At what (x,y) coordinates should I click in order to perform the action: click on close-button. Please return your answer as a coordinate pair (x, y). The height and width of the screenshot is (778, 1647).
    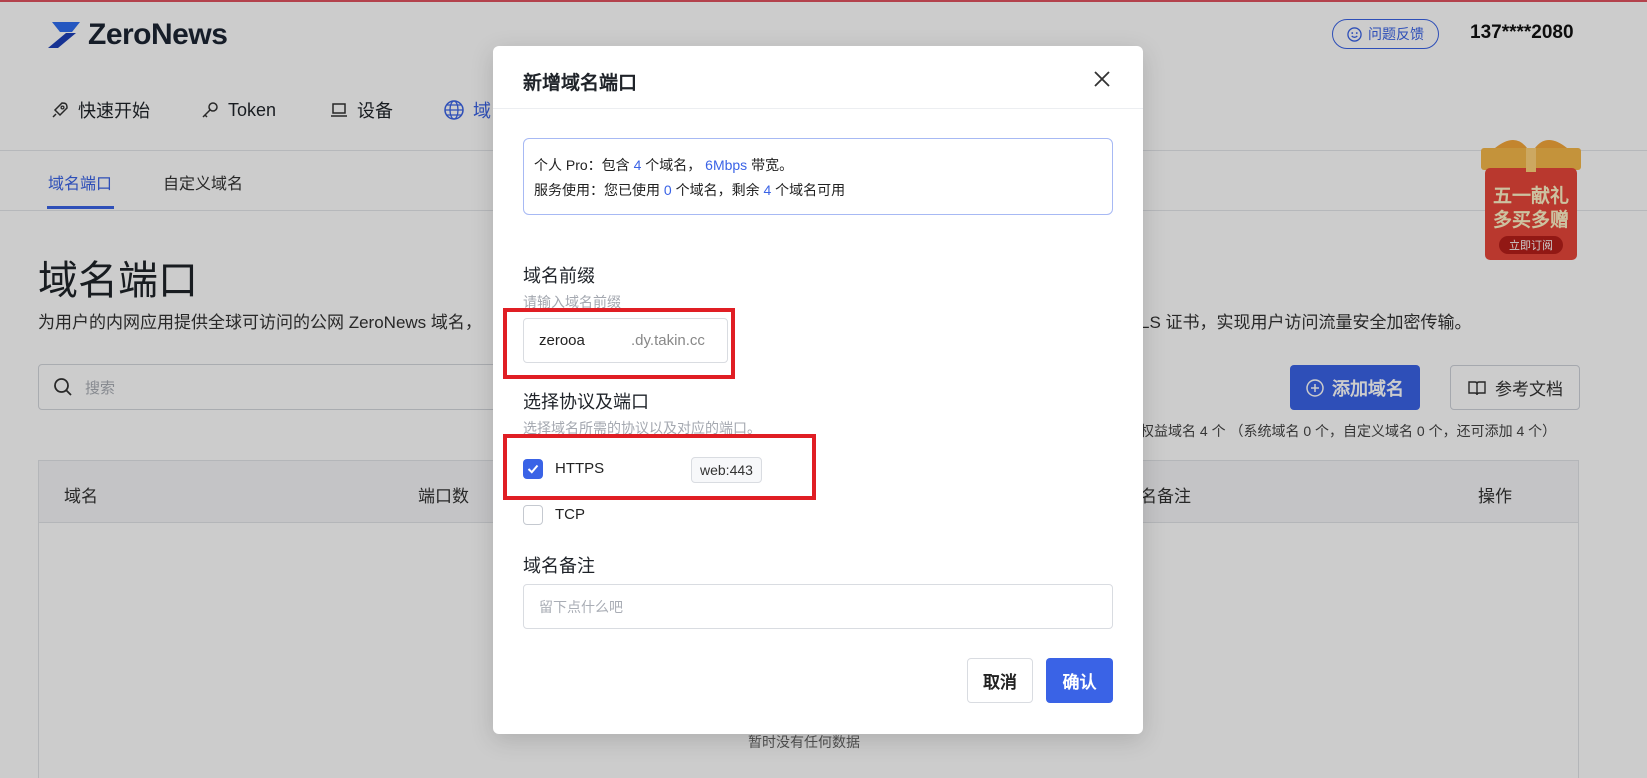
    Looking at the image, I should click on (1102, 79).